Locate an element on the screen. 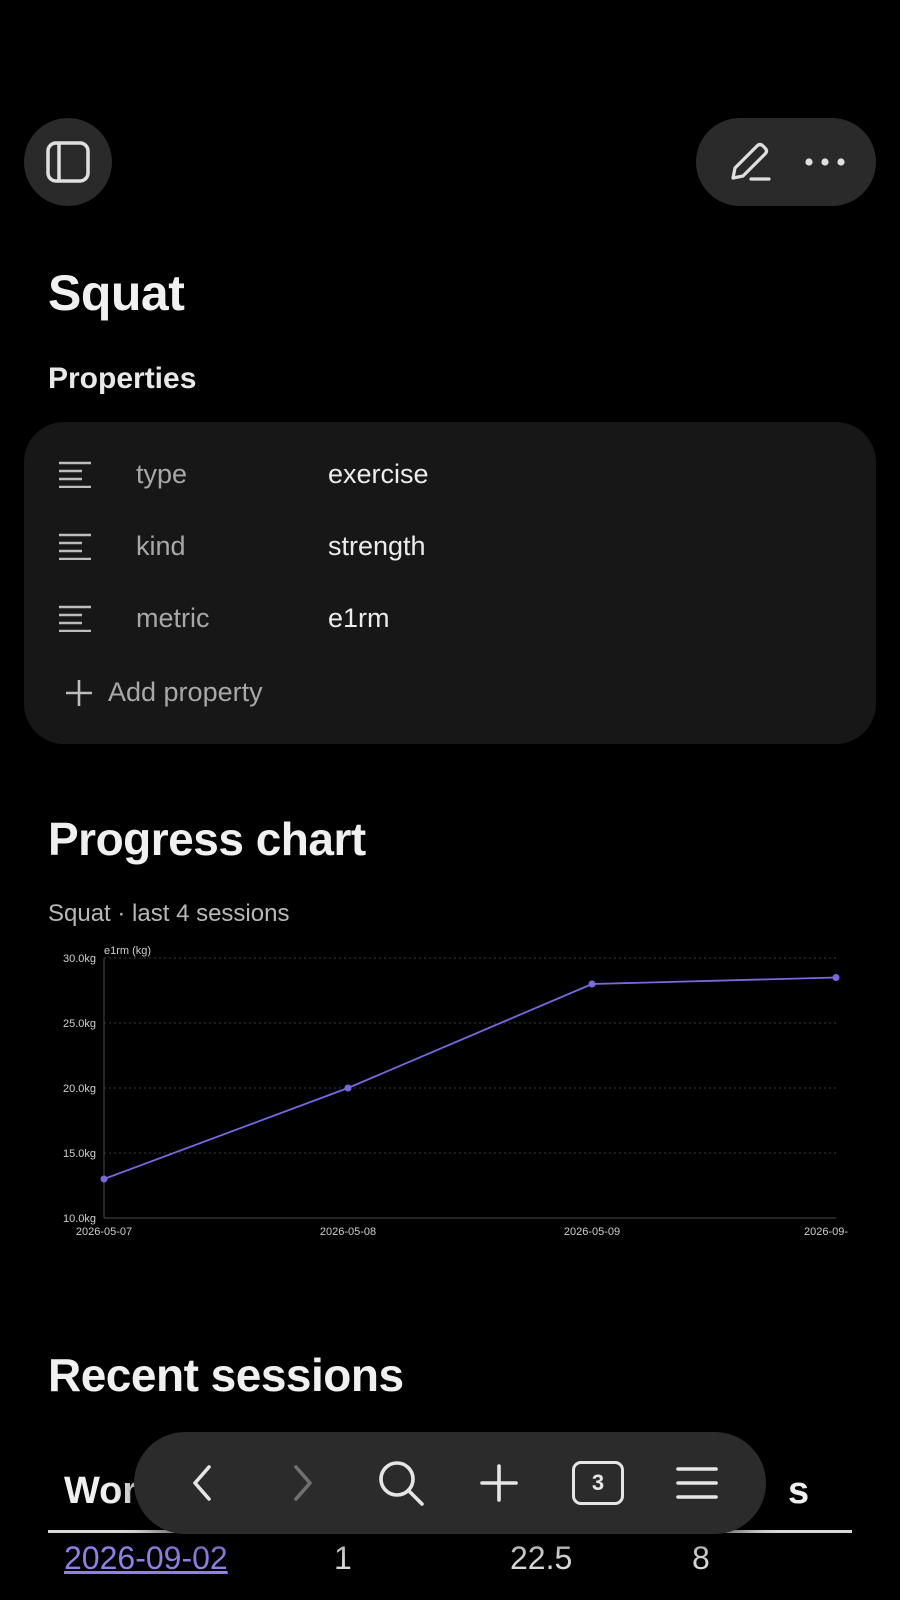  menu-button is located at coordinates (697, 1483).